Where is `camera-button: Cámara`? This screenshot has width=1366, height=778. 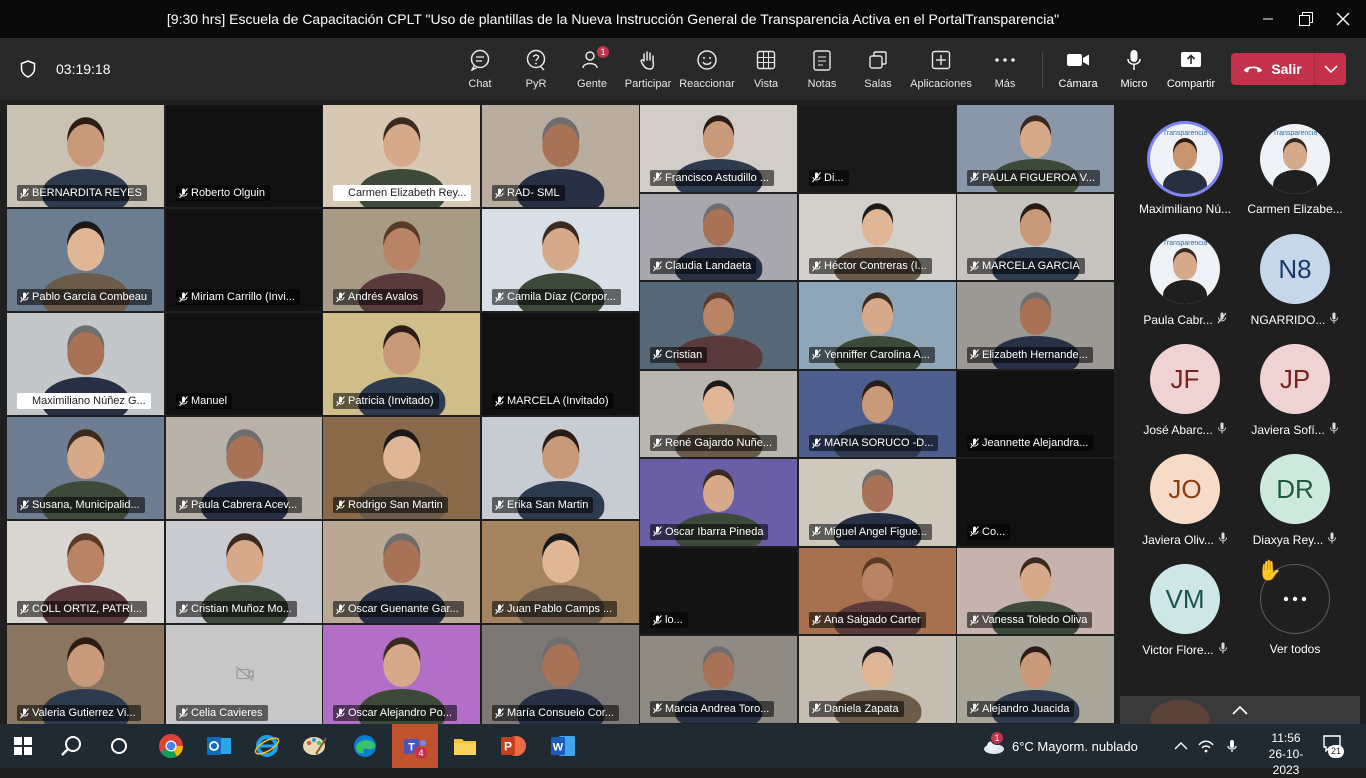
camera-button: Cámara is located at coordinates (1078, 71).